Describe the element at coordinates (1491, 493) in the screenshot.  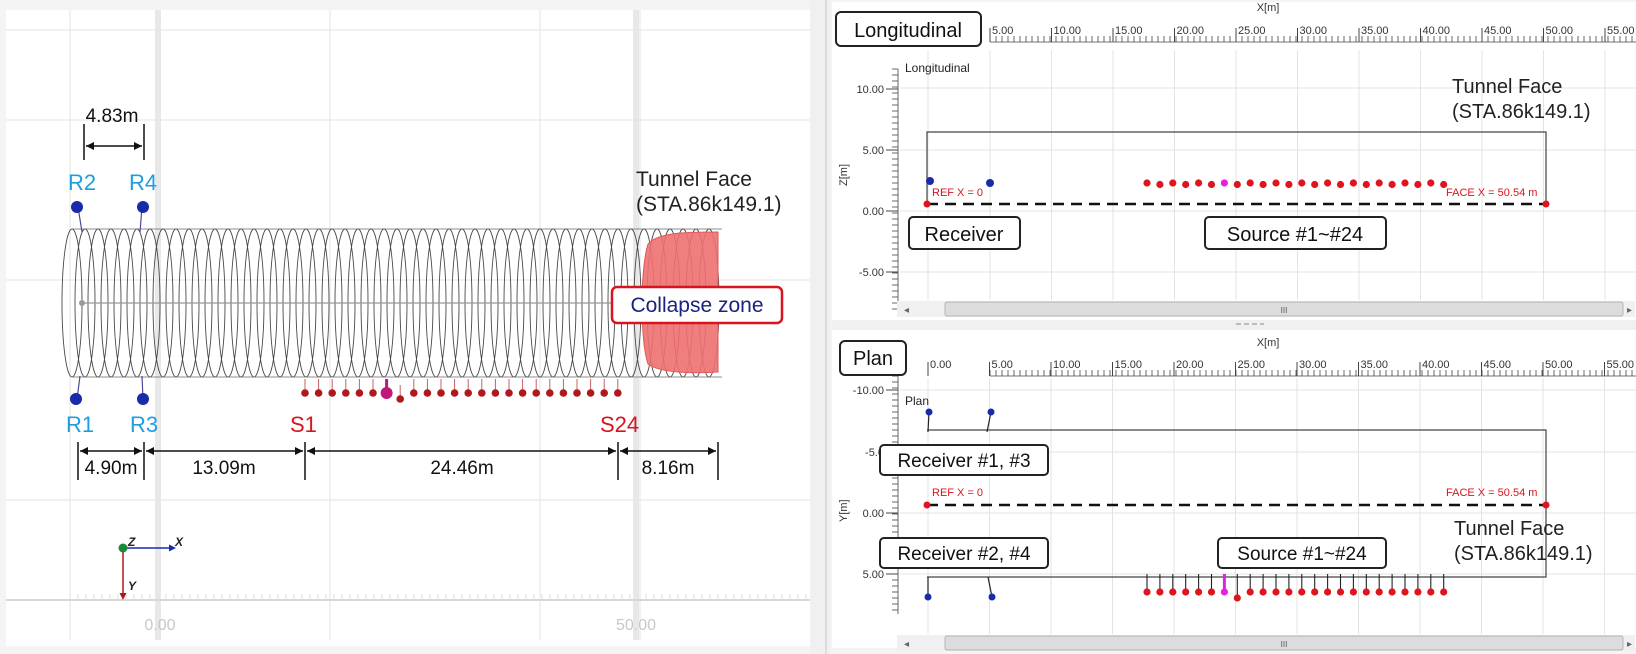
I see `plan-face-label: FACE X = 50.54 m` at that location.